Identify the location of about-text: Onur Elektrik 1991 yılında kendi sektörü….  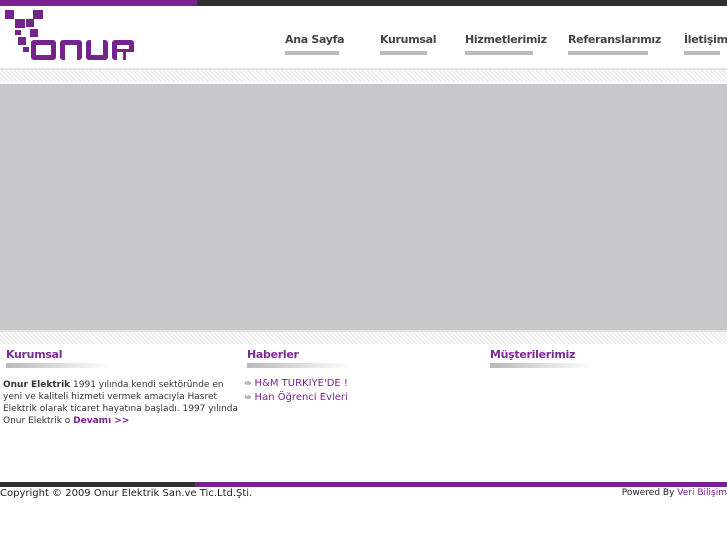
(122, 403).